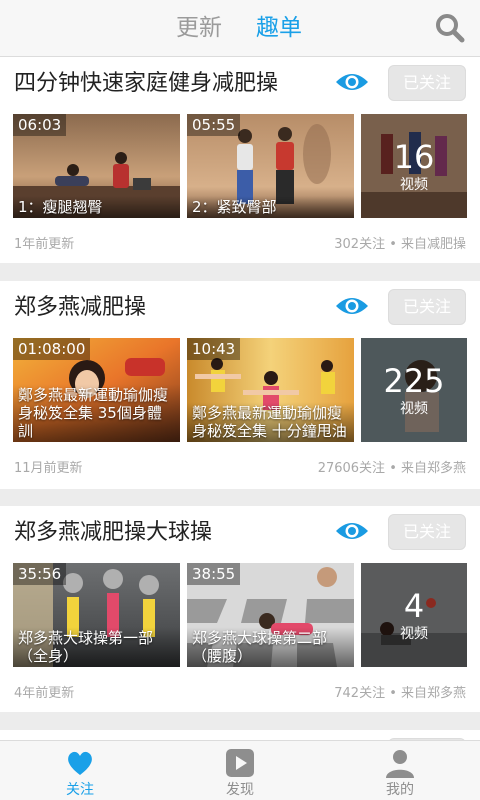 This screenshot has width=480, height=800. What do you see at coordinates (199, 28) in the screenshot?
I see `tab-updates: 更新` at bounding box center [199, 28].